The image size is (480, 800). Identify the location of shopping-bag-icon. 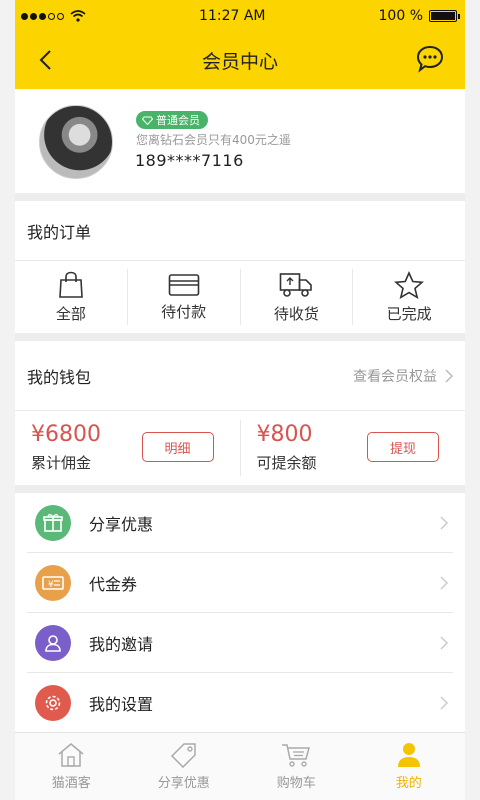
(71, 284).